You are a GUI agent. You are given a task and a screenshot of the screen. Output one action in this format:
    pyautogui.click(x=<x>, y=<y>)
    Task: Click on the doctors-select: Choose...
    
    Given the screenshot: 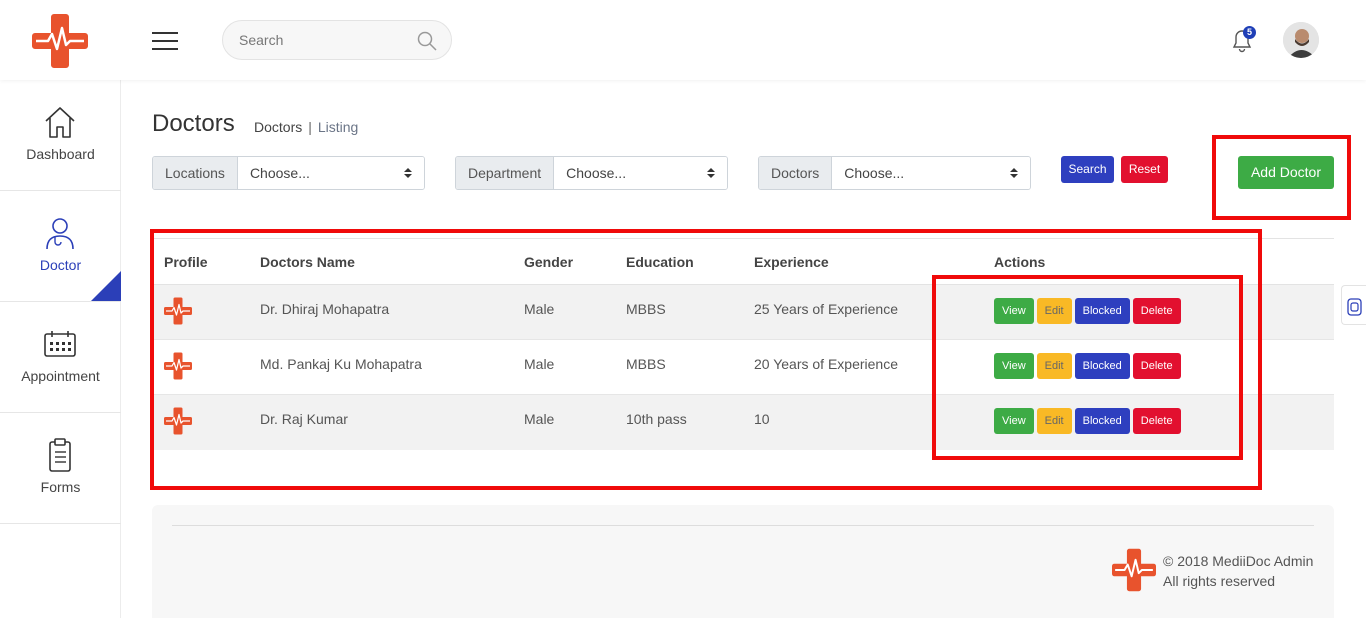 What is the action you would take?
    pyautogui.click(x=931, y=173)
    